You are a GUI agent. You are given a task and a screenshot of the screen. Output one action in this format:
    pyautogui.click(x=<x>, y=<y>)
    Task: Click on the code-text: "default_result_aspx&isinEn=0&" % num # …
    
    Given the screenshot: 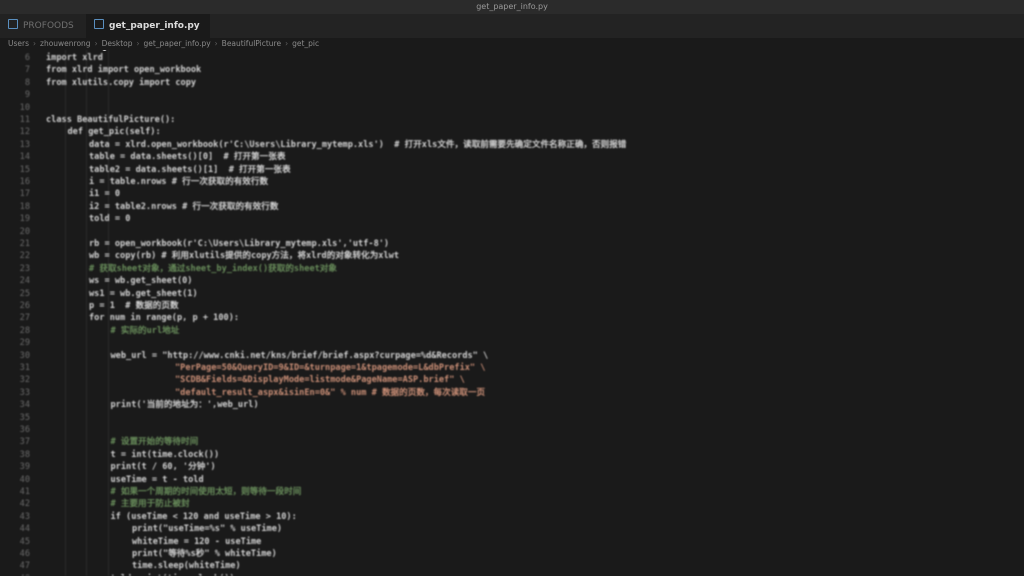 What is the action you would take?
    pyautogui.click(x=330, y=392)
    